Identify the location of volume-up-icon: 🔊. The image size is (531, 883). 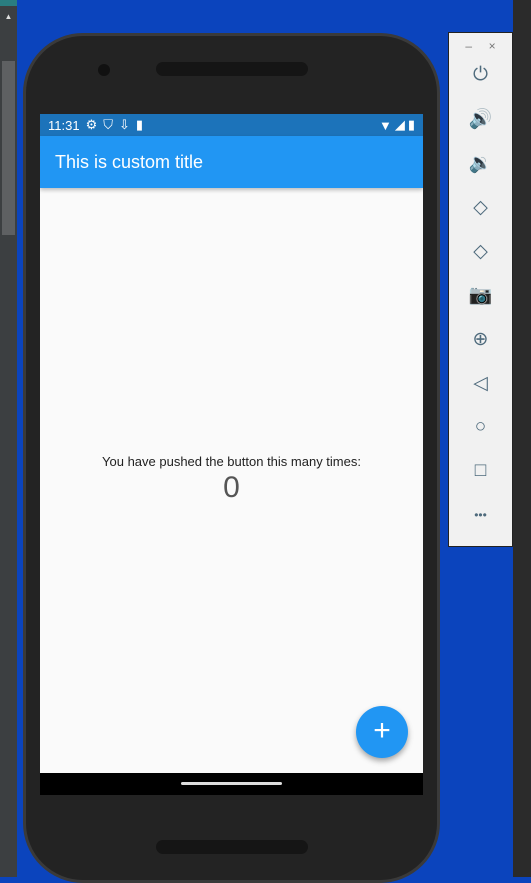
(480, 119).